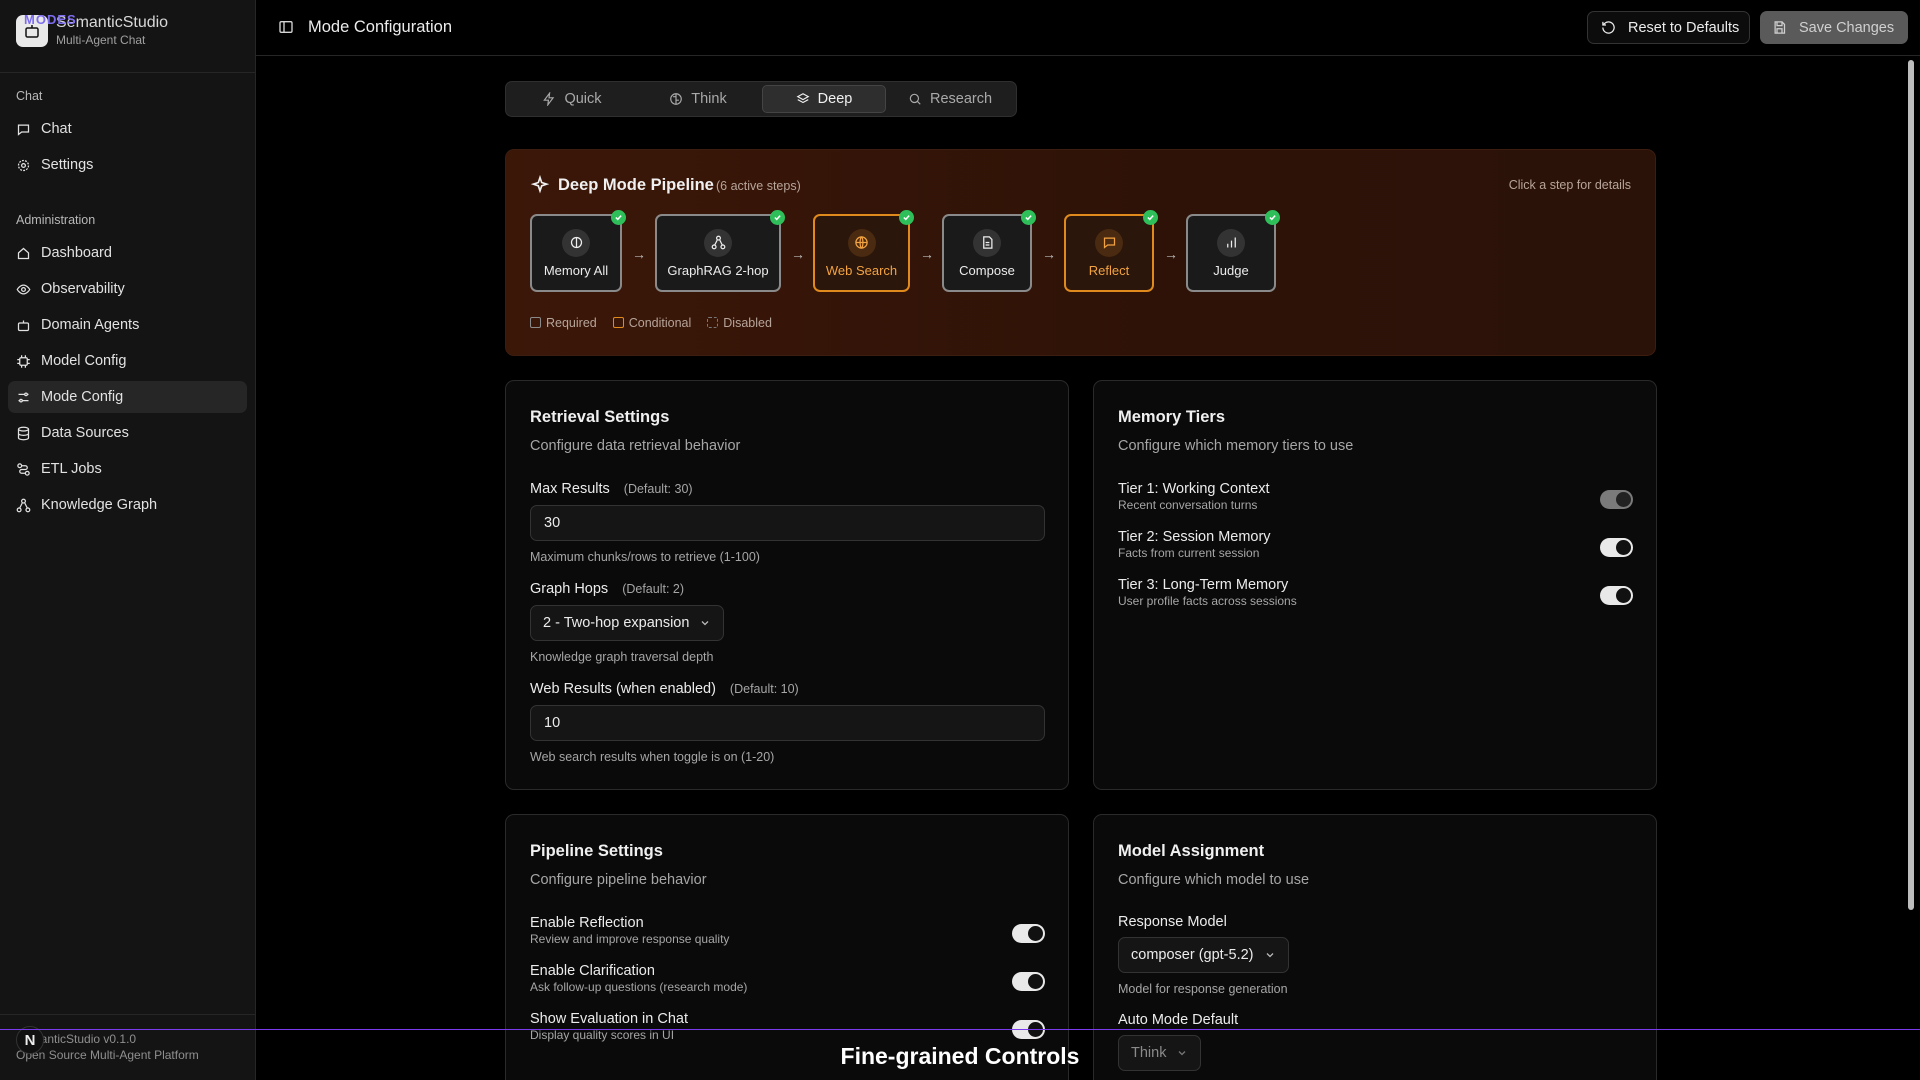 This screenshot has height=1080, width=1920. What do you see at coordinates (23, 361) in the screenshot?
I see `chip-icon` at bounding box center [23, 361].